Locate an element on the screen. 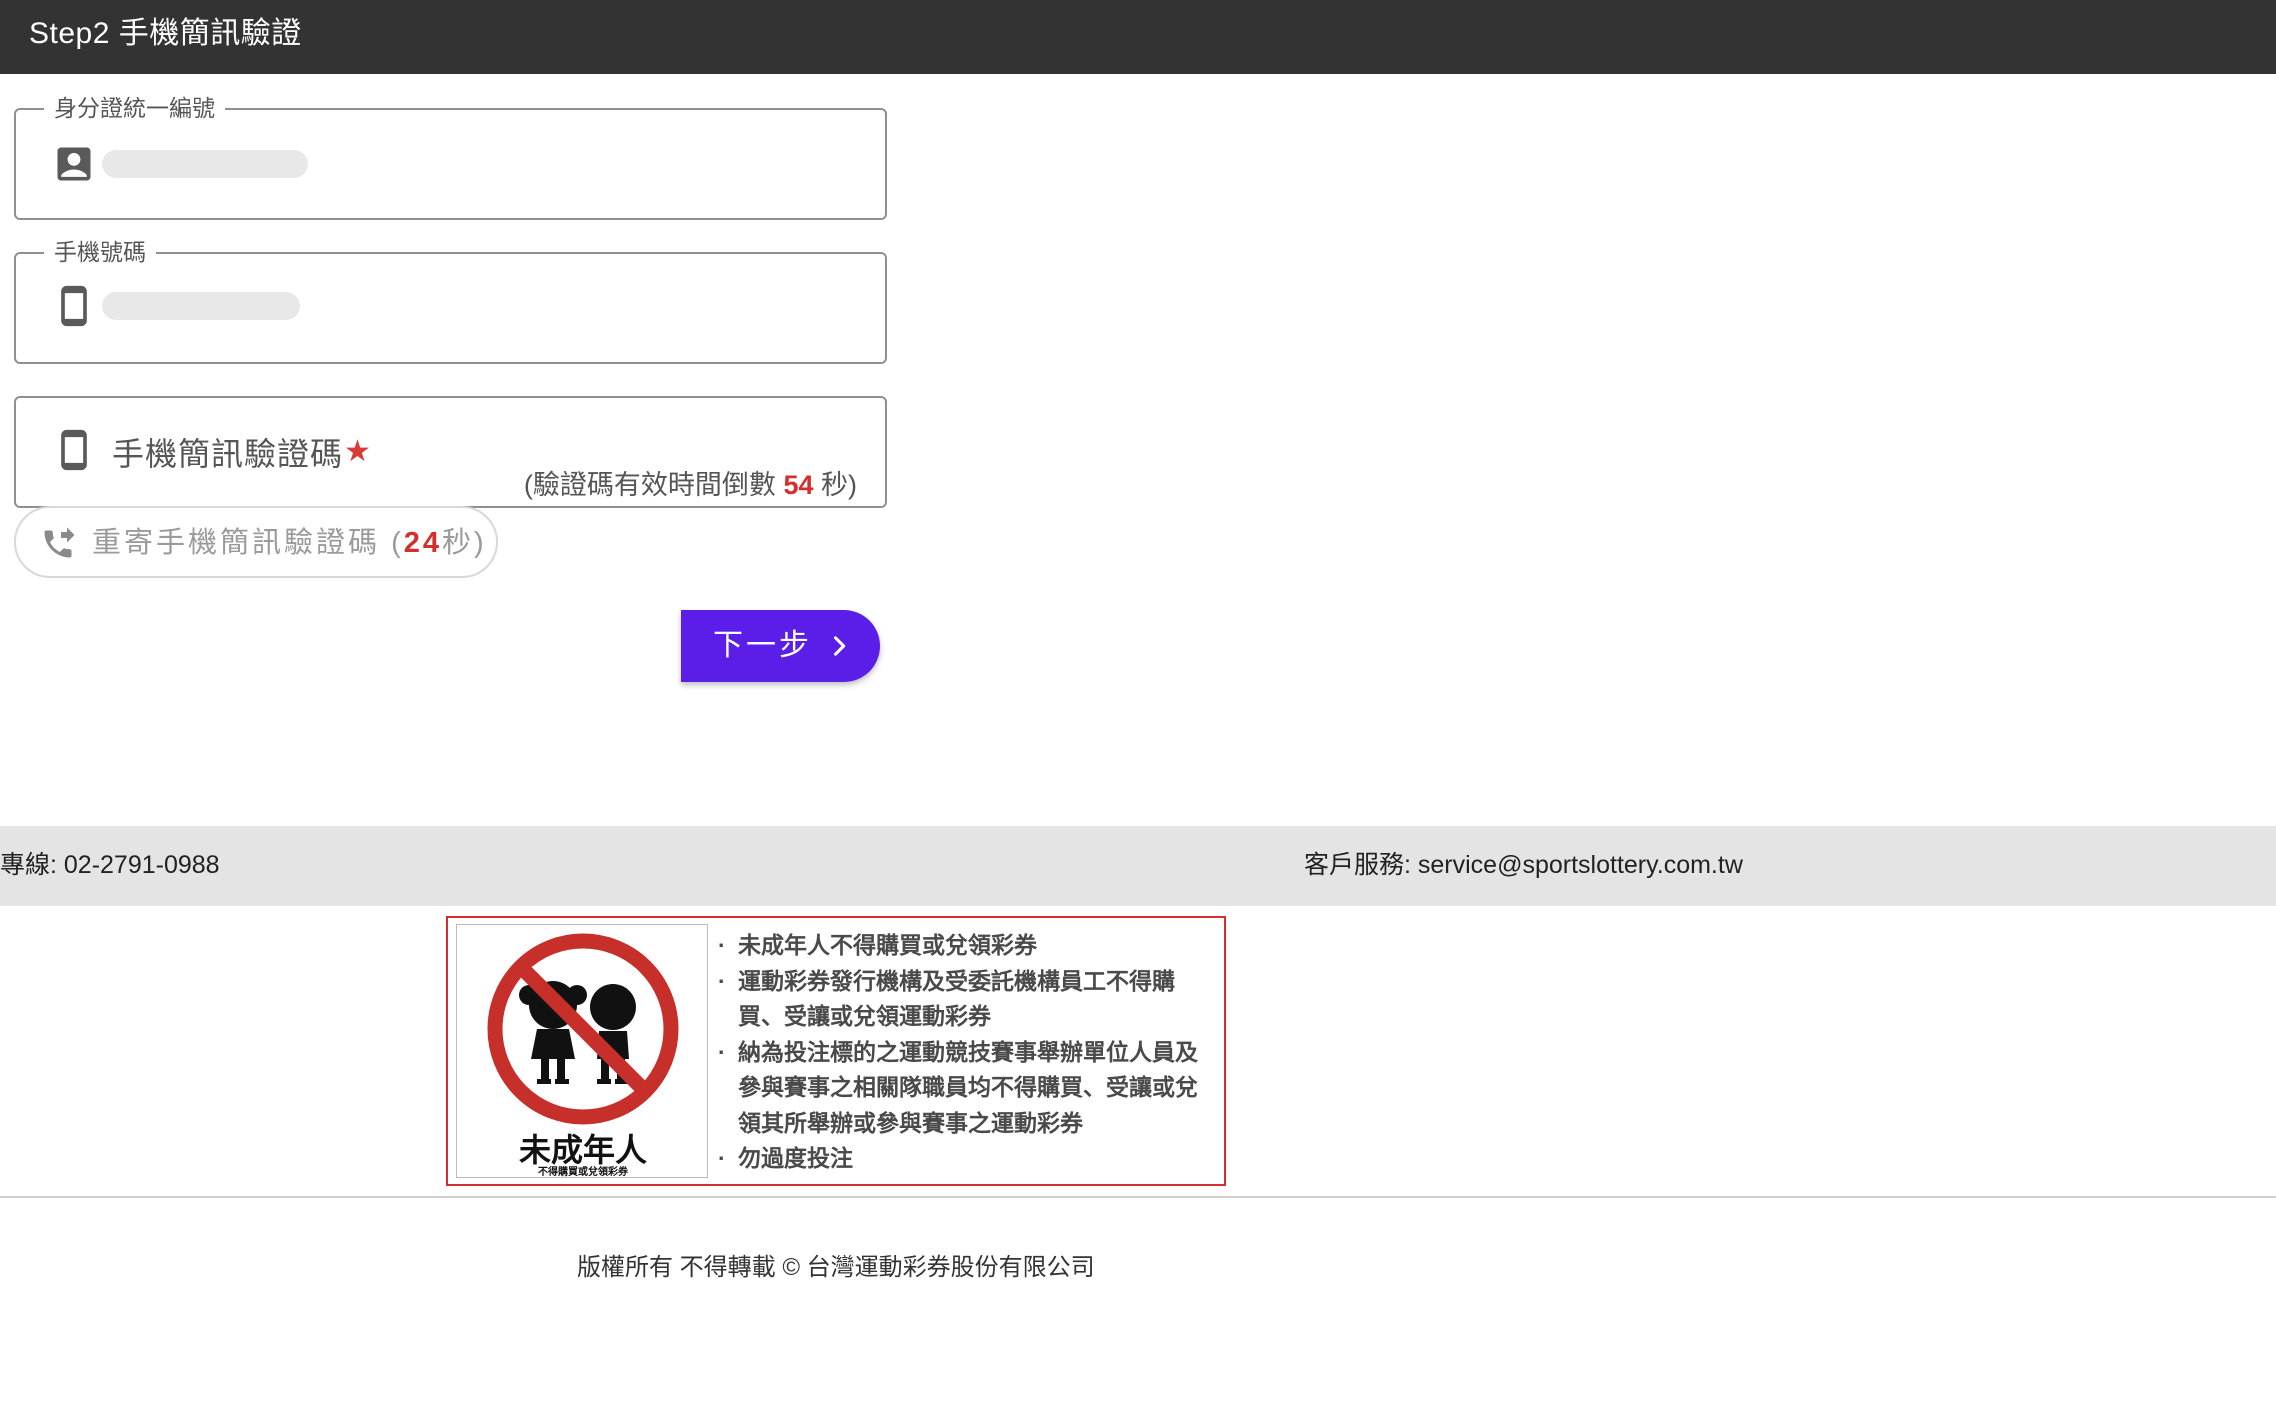 The height and width of the screenshot is (1402, 2276). resend-code-button: 重寄手機簡訊驗證碼 (24秒) is located at coordinates (256, 542).